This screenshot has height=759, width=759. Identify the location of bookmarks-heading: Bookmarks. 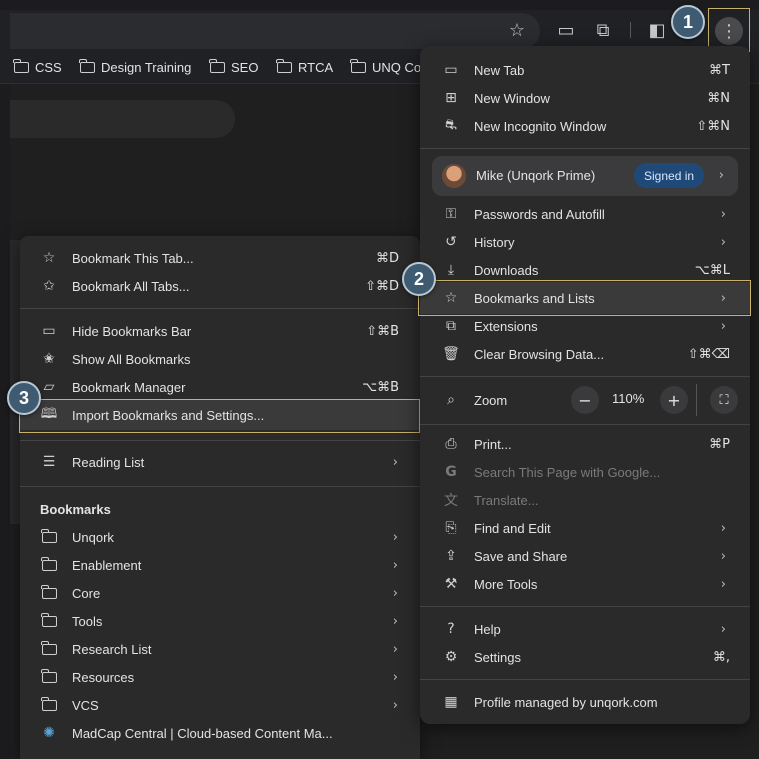
(75, 509).